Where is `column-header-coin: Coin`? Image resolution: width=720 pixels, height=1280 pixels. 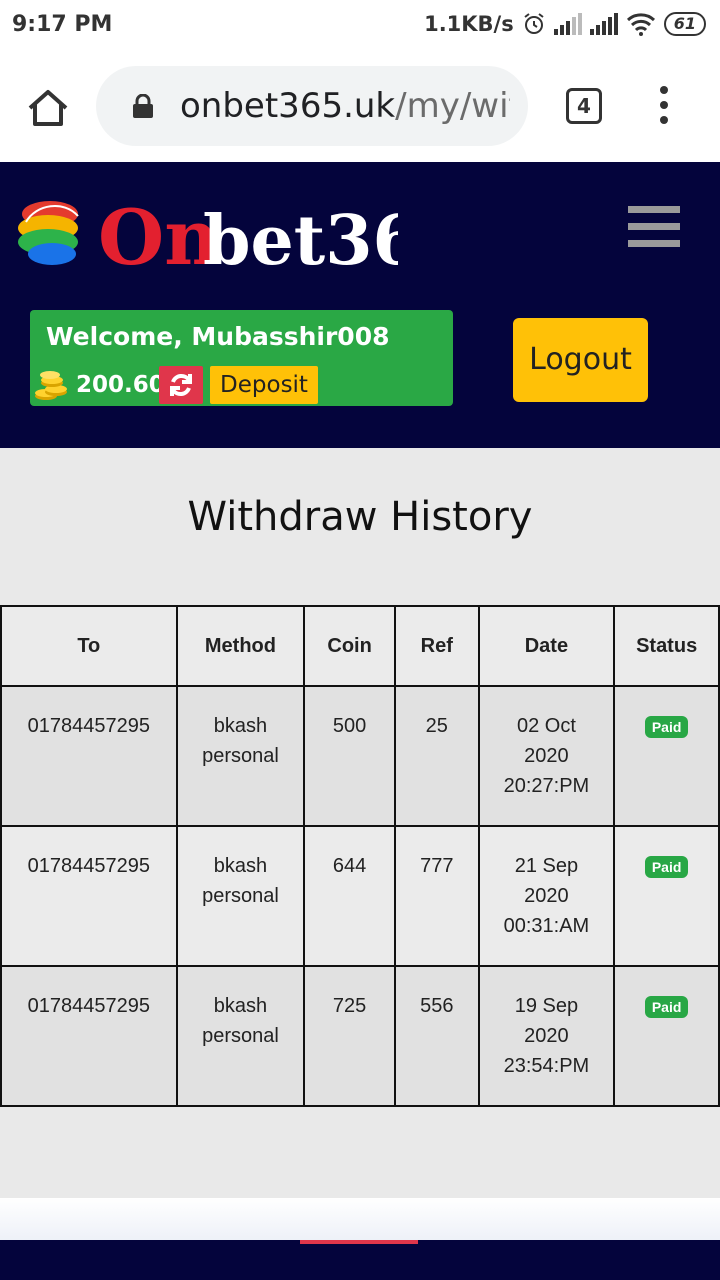 column-header-coin: Coin is located at coordinates (349, 646).